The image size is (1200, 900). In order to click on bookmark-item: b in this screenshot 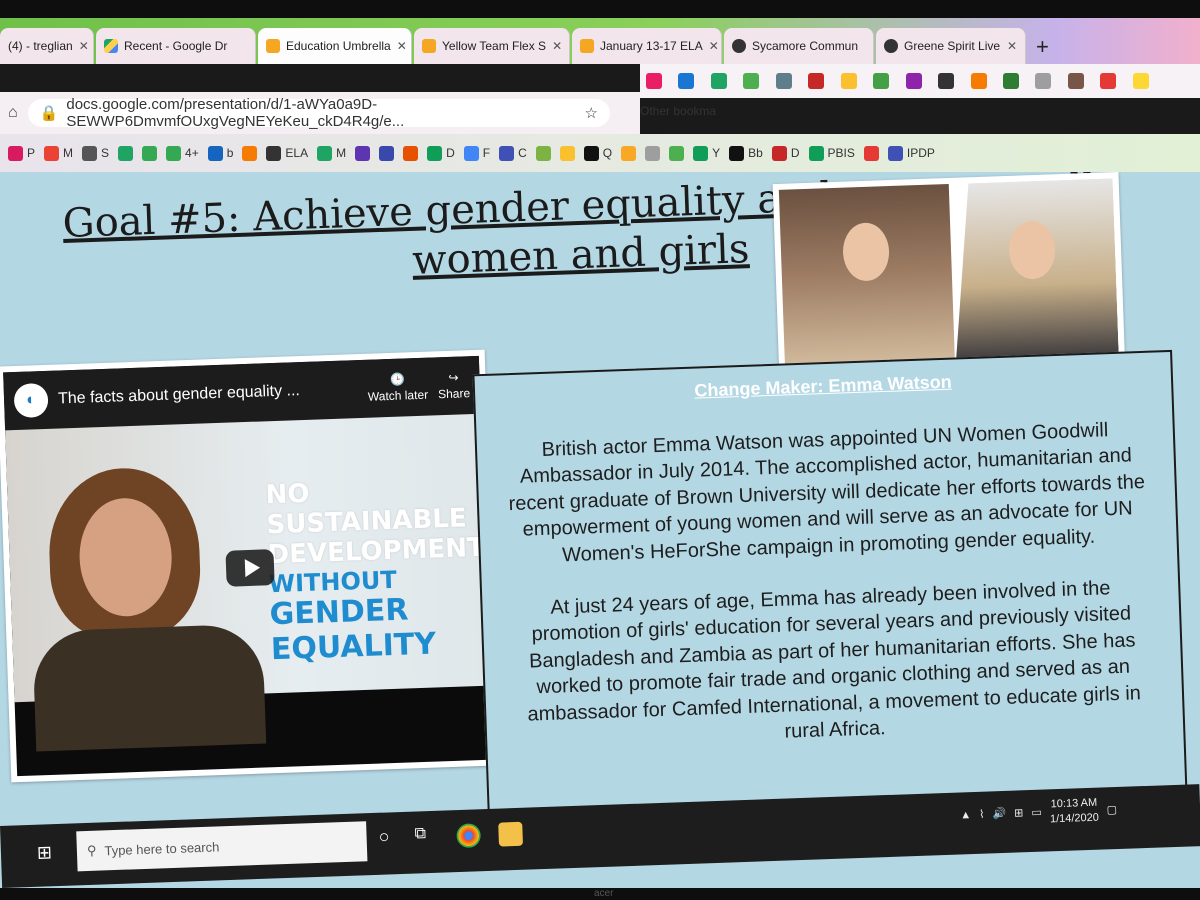, I will do `click(220, 153)`.